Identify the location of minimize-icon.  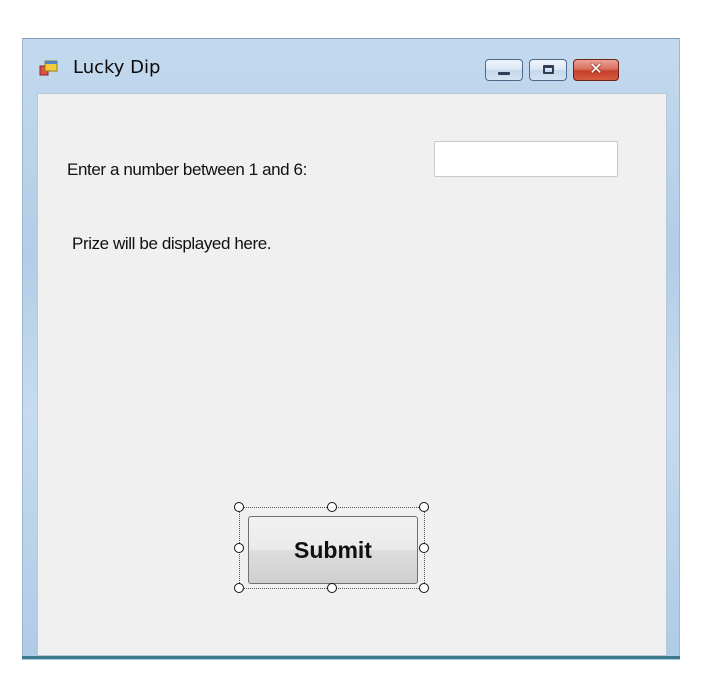
(504, 73).